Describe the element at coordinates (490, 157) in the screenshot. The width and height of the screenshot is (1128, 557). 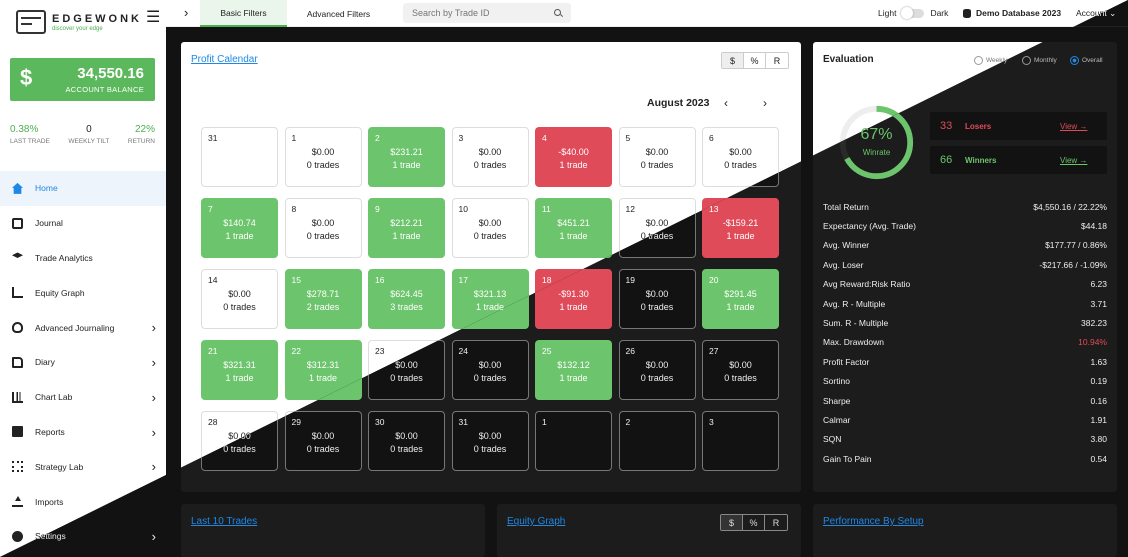
I see `calendar-day: 3 $0.00 0 trades` at that location.